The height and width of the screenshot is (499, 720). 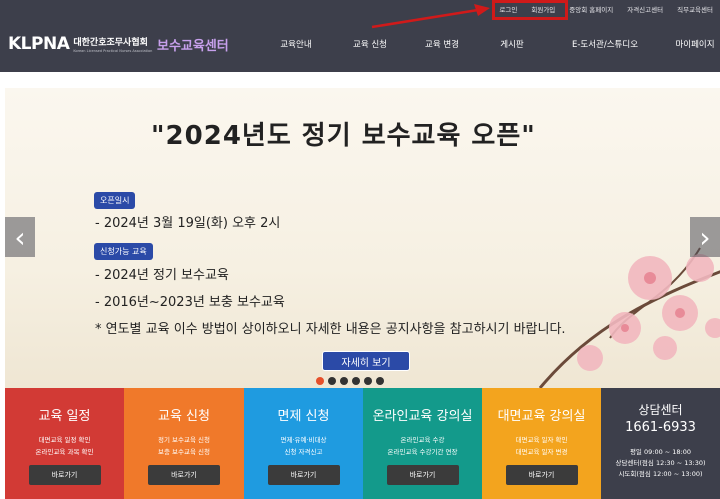 I want to click on slide-indicators, so click(x=350, y=381).